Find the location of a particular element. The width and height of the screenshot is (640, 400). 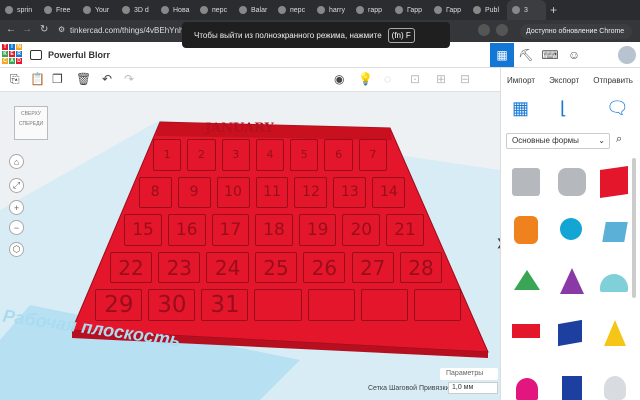

browser-tab-label: Нова is located at coordinates (181, 10).